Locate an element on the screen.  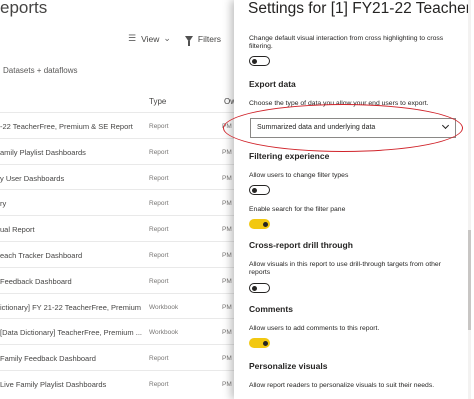
export-data-dropdown: Summarized data and underlying data is located at coordinates (353, 128).